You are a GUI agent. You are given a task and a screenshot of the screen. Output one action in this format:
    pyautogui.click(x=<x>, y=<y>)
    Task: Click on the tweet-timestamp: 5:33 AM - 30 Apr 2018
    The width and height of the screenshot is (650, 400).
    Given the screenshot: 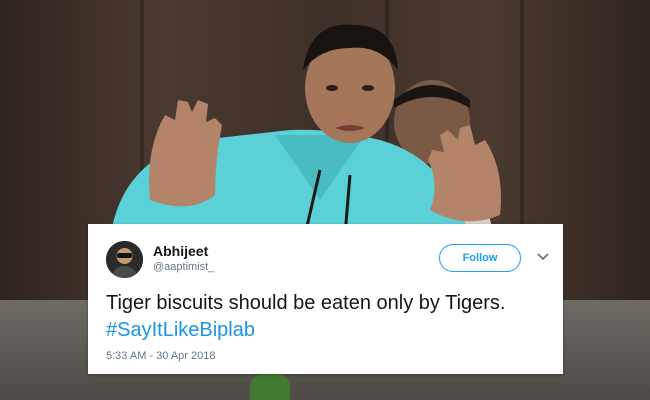 What is the action you would take?
    pyautogui.click(x=160, y=356)
    